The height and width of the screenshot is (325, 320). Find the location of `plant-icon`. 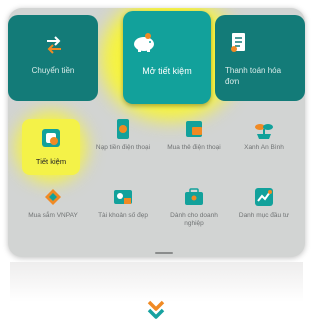

plant-icon is located at coordinates (264, 131).